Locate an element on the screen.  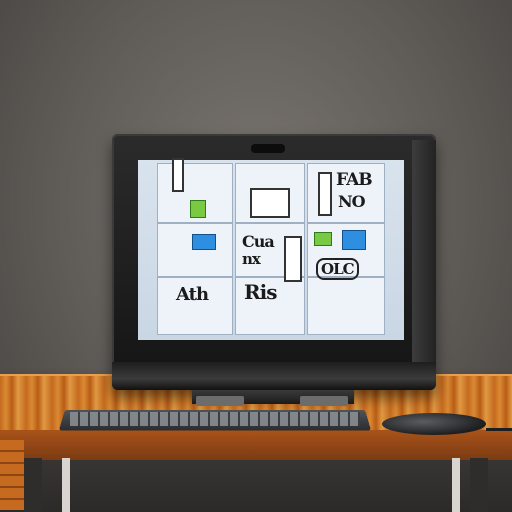
screen-text: nx is located at coordinates (251, 259).